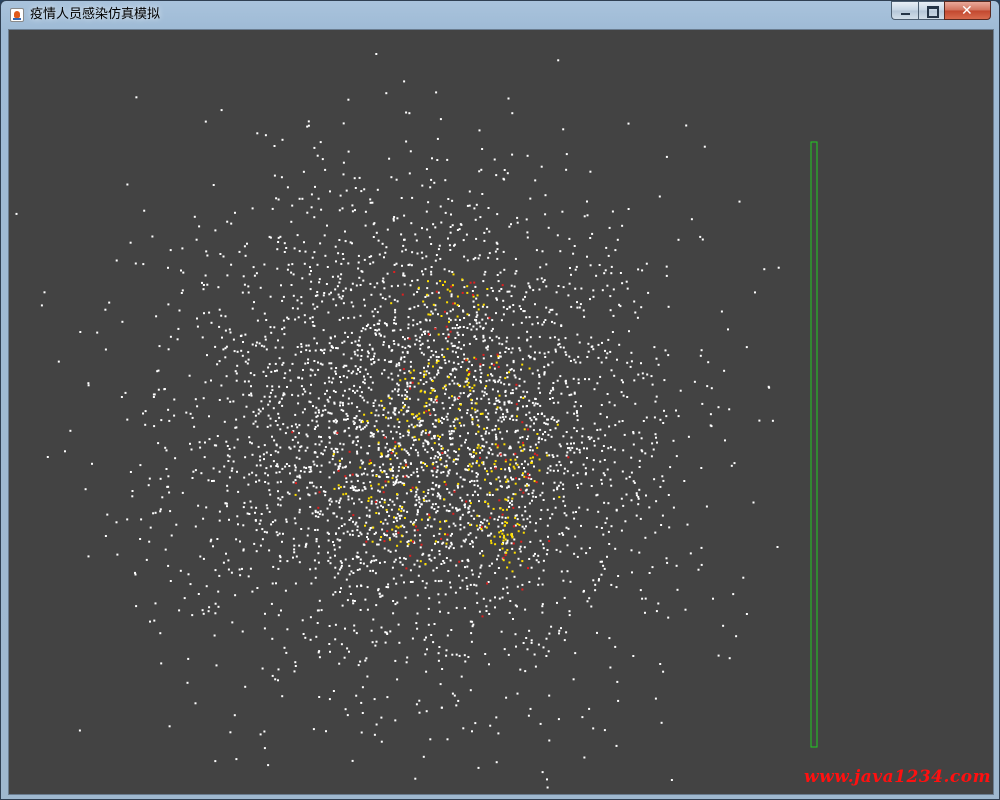  What do you see at coordinates (500, 15) in the screenshot?
I see `title-bar: 疫情人员感染仿真模拟 ✕` at bounding box center [500, 15].